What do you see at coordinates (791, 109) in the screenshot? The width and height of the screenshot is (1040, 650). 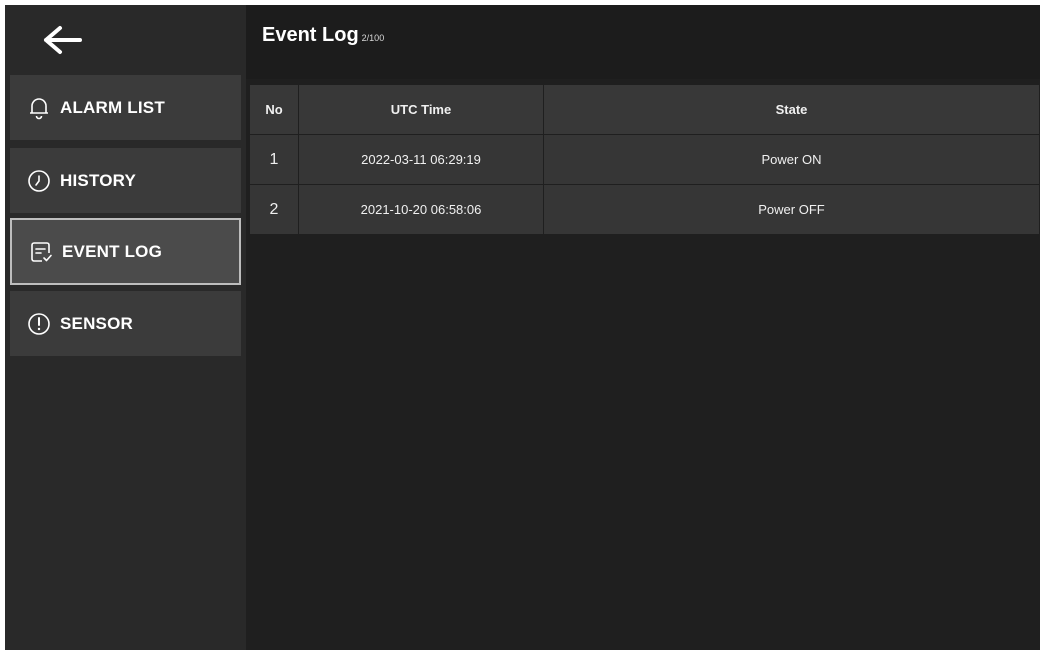 I see `column-header-state: State` at bounding box center [791, 109].